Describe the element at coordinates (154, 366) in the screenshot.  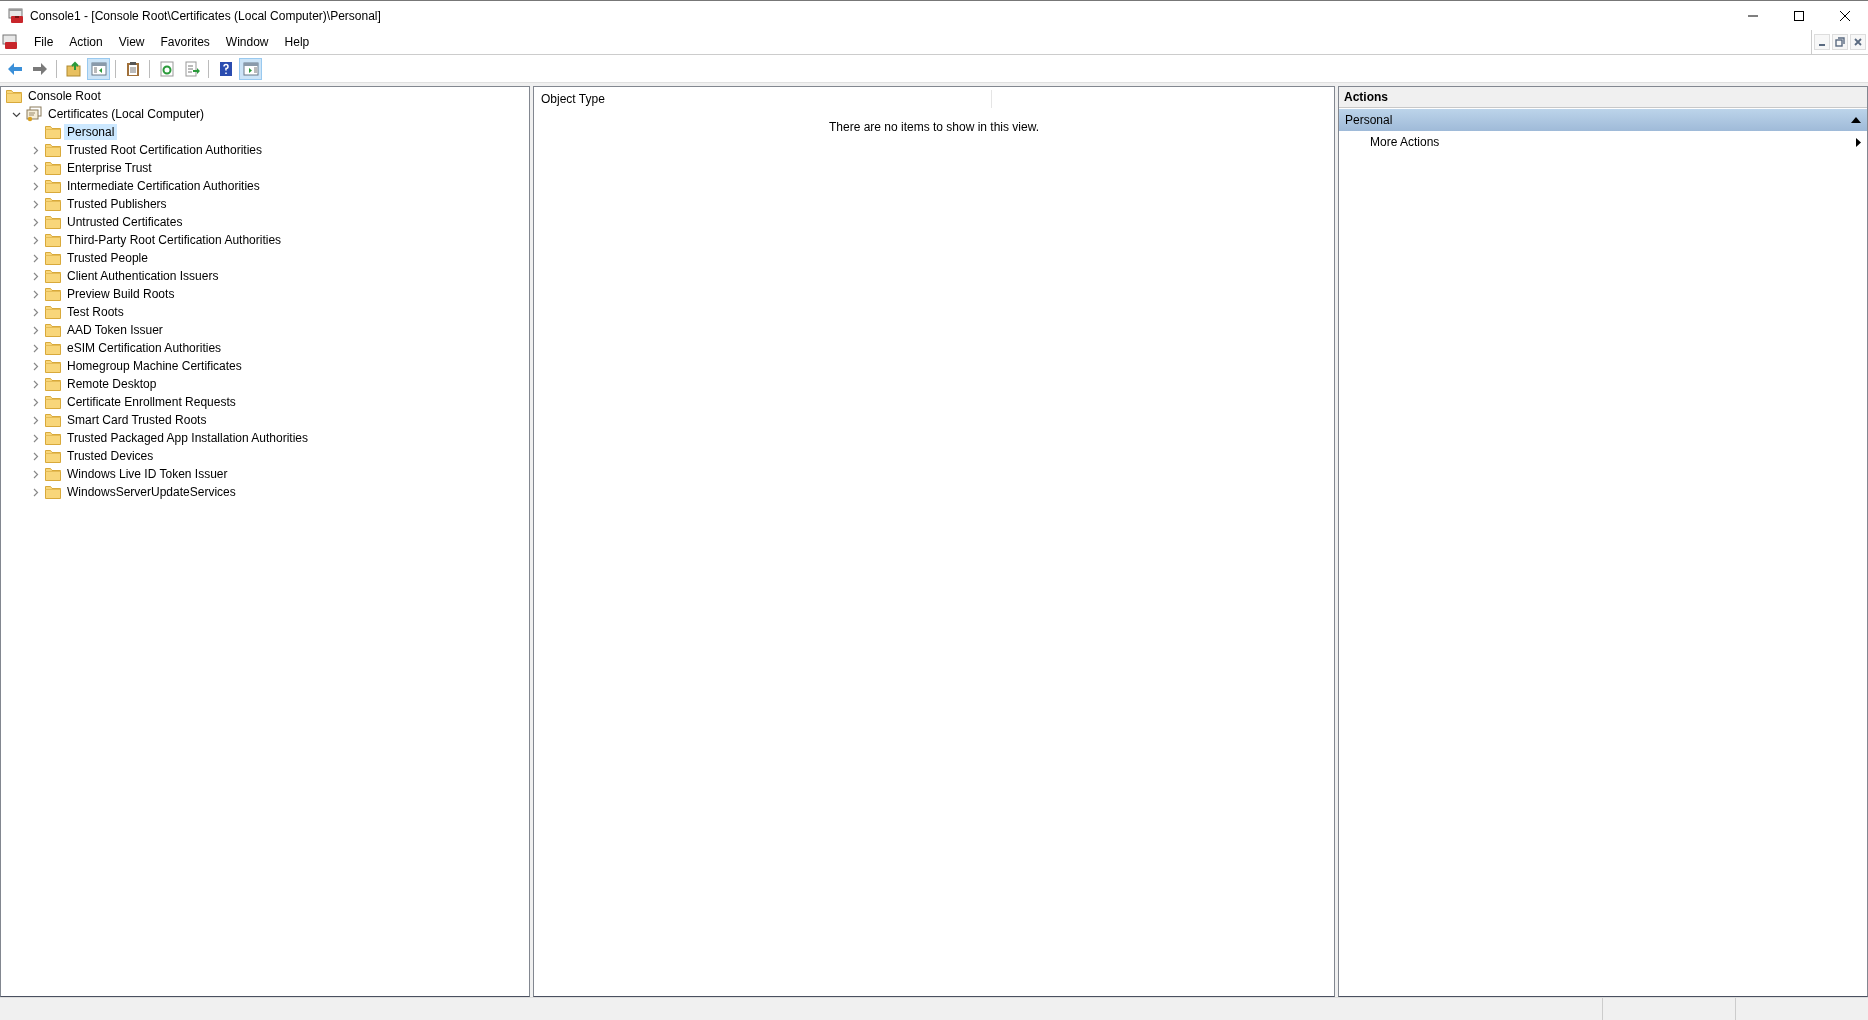
I see `tree-item: Homegroup Machine Certificates` at that location.